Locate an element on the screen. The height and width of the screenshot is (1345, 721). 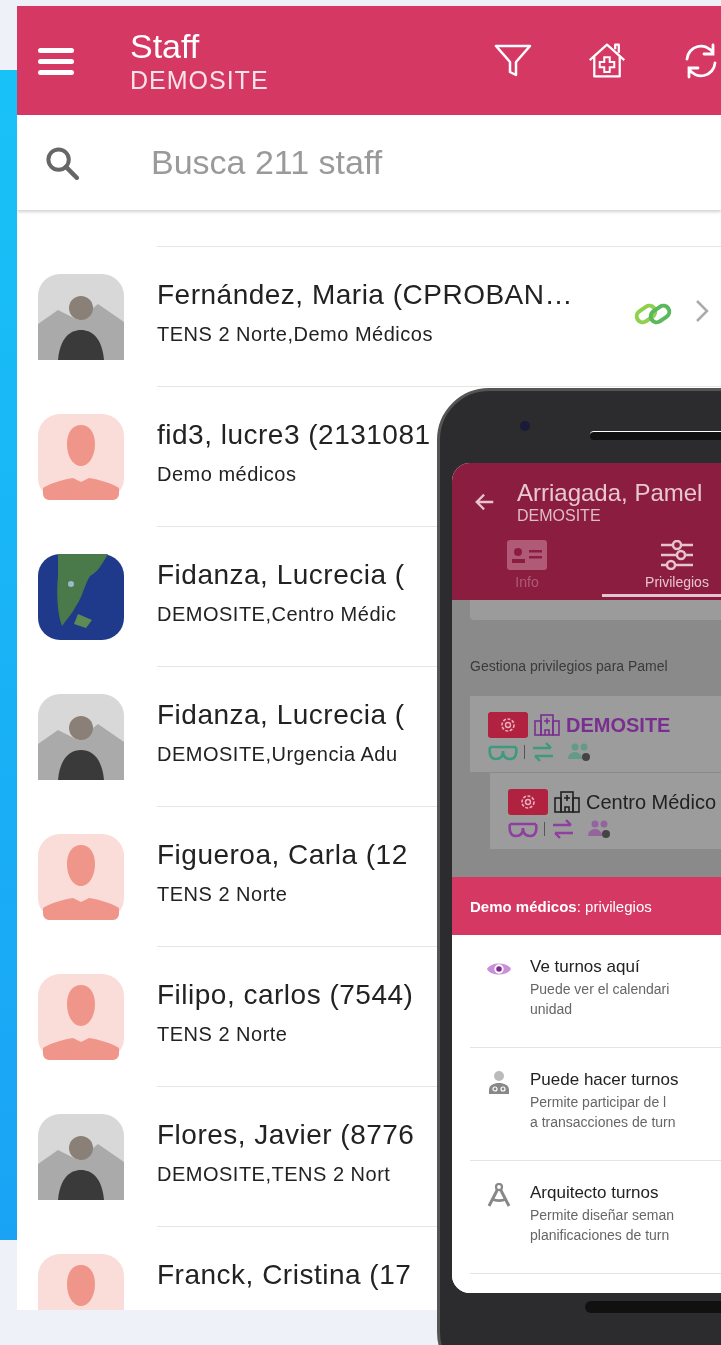
privilege-description: a transacciones de turn is located at coordinates (603, 1122).